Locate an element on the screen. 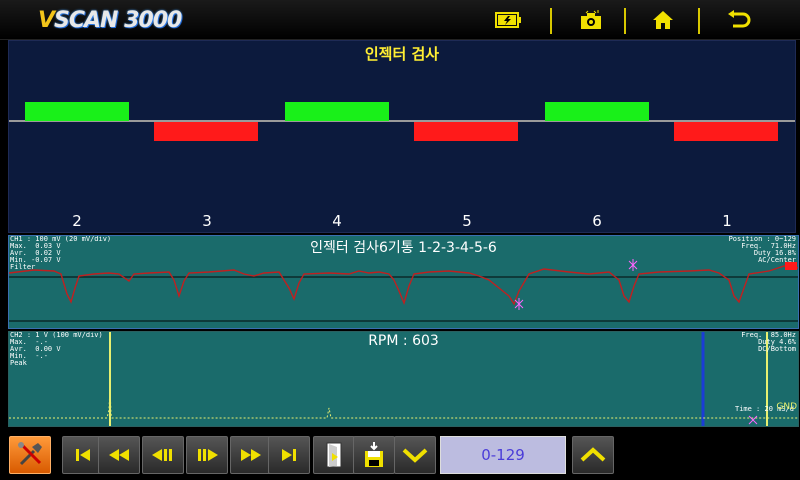  tools-button is located at coordinates (30, 455).